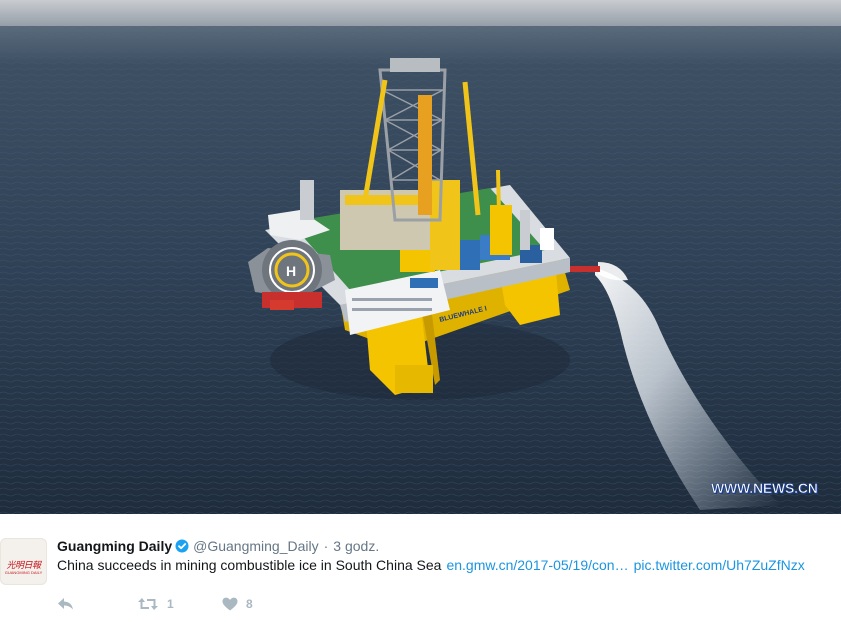 Image resolution: width=841 pixels, height=622 pixels. I want to click on tweet-timestamp: 3 godz., so click(356, 546).